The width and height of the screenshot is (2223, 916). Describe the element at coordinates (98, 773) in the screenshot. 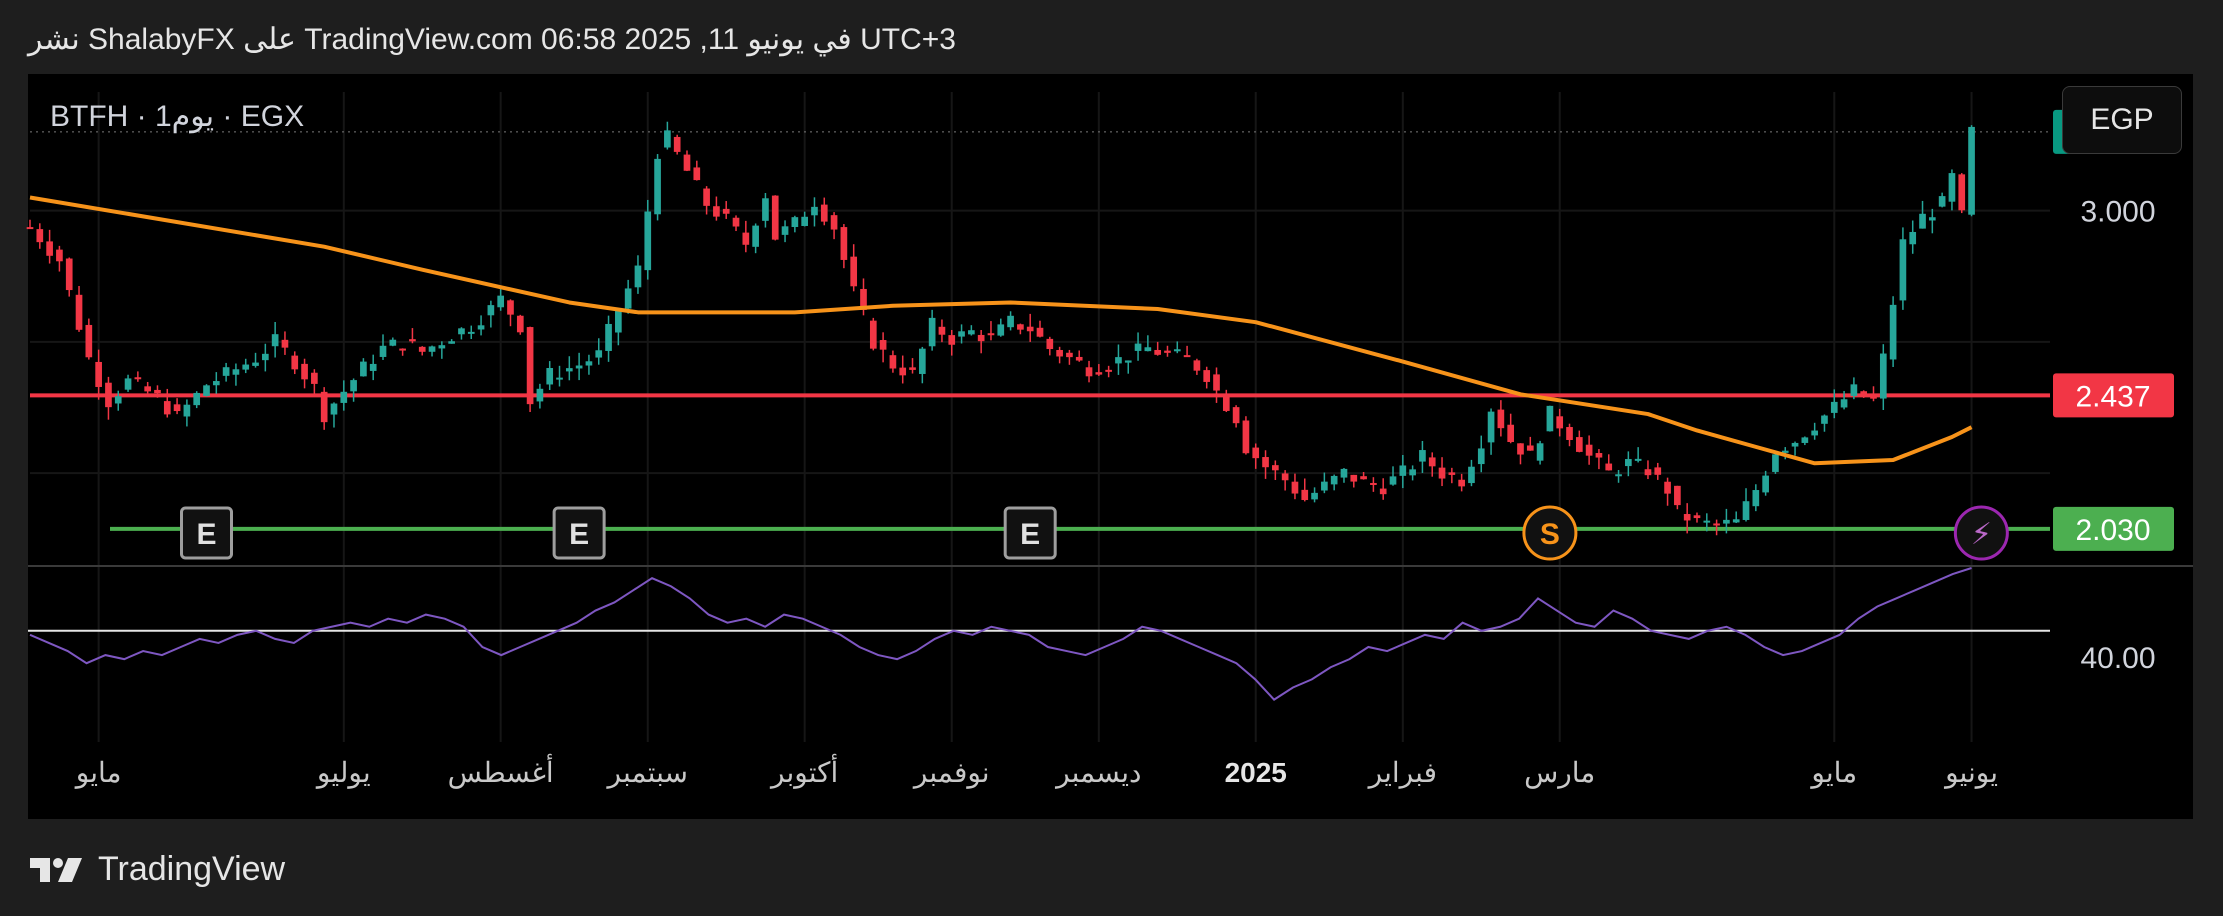

I see `x-axis-label: مايو` at that location.